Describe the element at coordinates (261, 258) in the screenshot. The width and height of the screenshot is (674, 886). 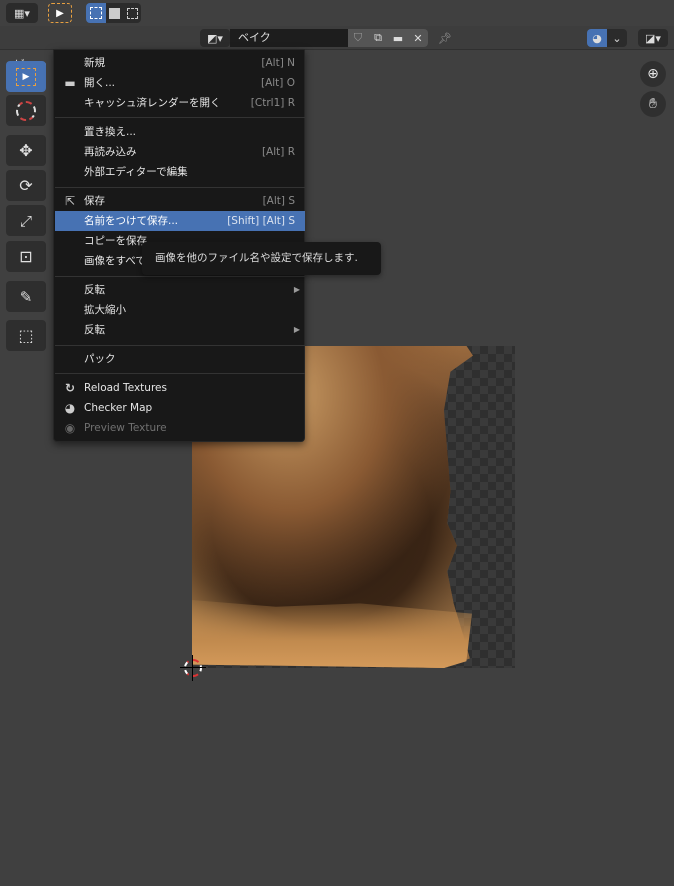
I see `tooltip: 画像を他のファイル名や設定で保存します.` at that location.